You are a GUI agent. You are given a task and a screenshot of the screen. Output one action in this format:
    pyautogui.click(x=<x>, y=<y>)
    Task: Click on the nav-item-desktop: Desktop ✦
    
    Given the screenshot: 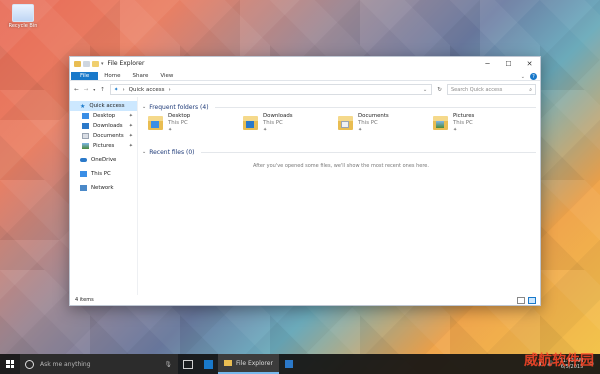 What is the action you would take?
    pyautogui.click(x=103, y=116)
    